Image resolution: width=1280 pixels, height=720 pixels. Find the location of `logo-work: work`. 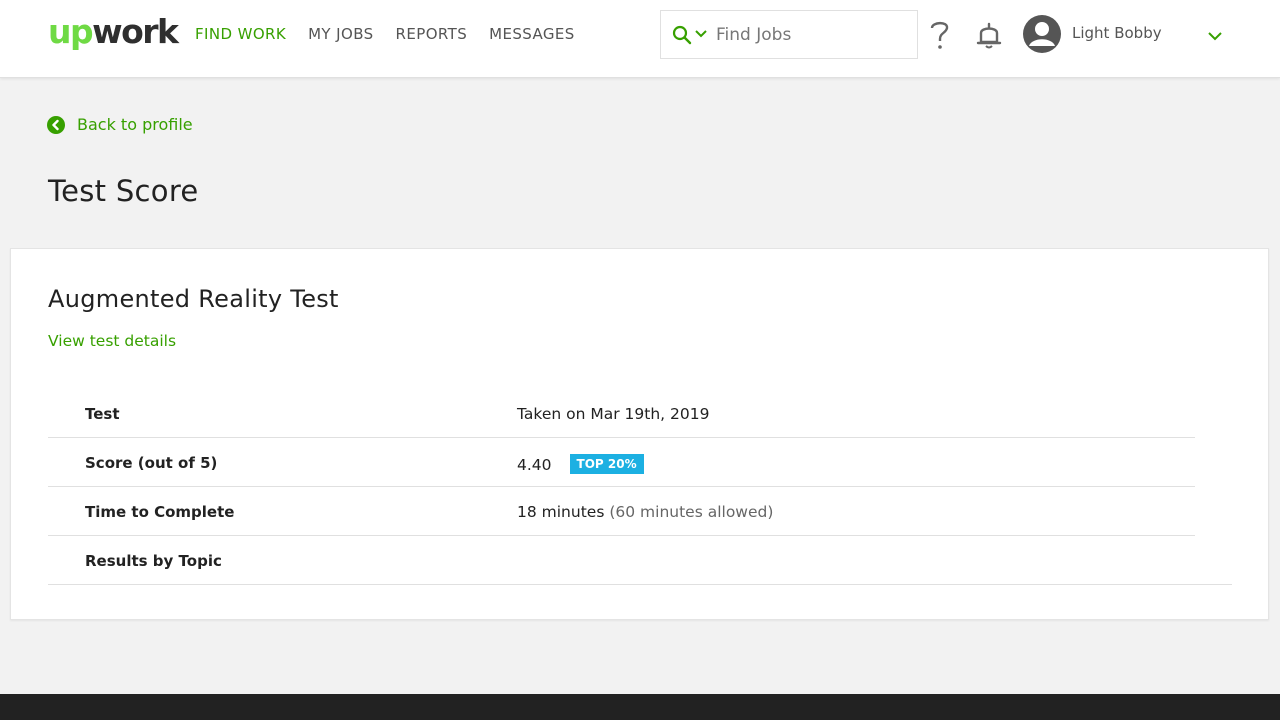

logo-work: work is located at coordinates (135, 31).